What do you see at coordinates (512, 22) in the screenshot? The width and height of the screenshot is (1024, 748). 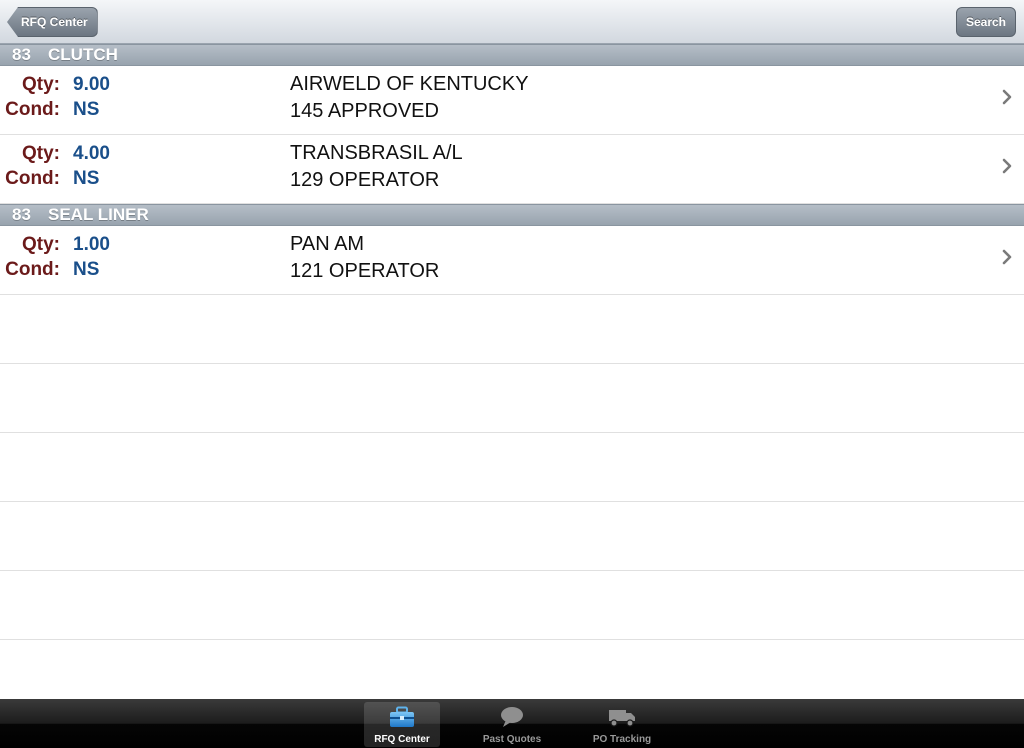 I see `navigation-bar: RFQ Center Search` at bounding box center [512, 22].